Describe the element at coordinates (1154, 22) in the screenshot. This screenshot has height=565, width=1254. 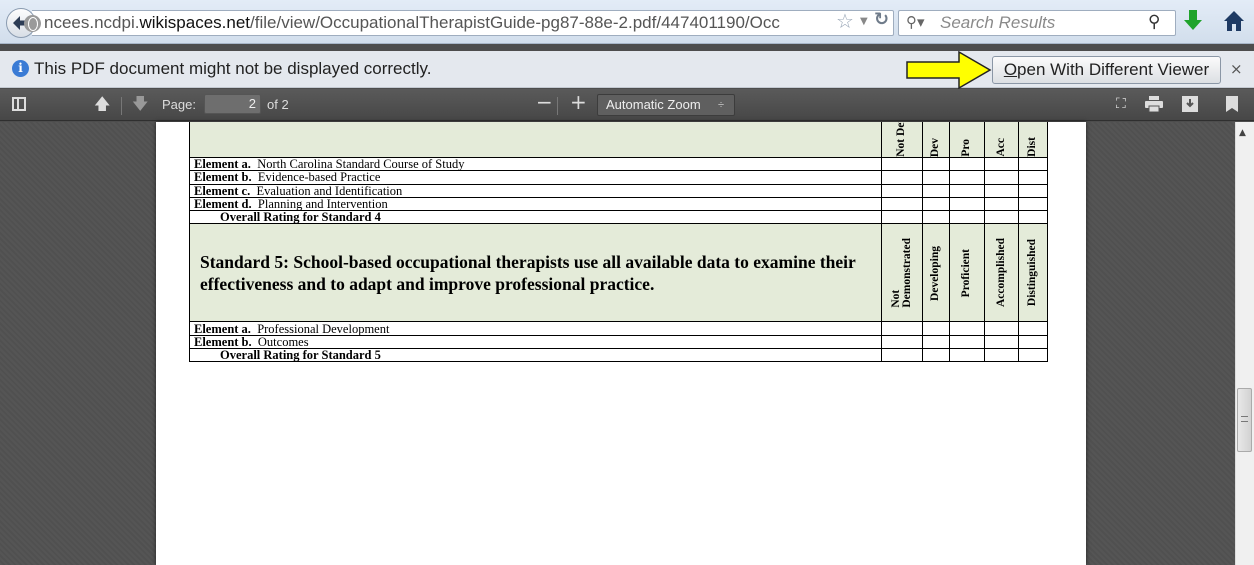
I see `search-go-icon: ⚲` at that location.